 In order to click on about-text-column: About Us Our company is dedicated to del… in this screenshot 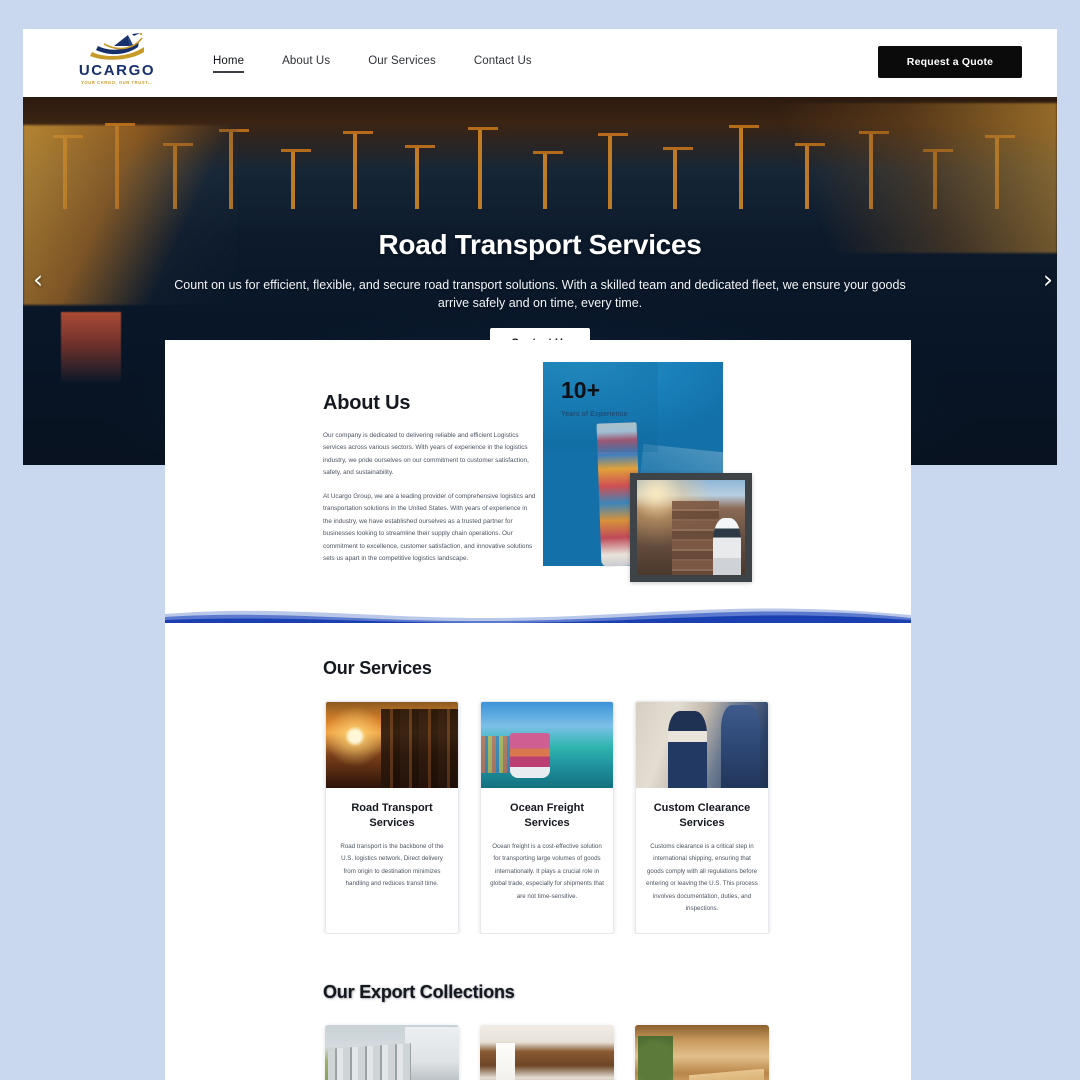, I will do `click(430, 479)`.